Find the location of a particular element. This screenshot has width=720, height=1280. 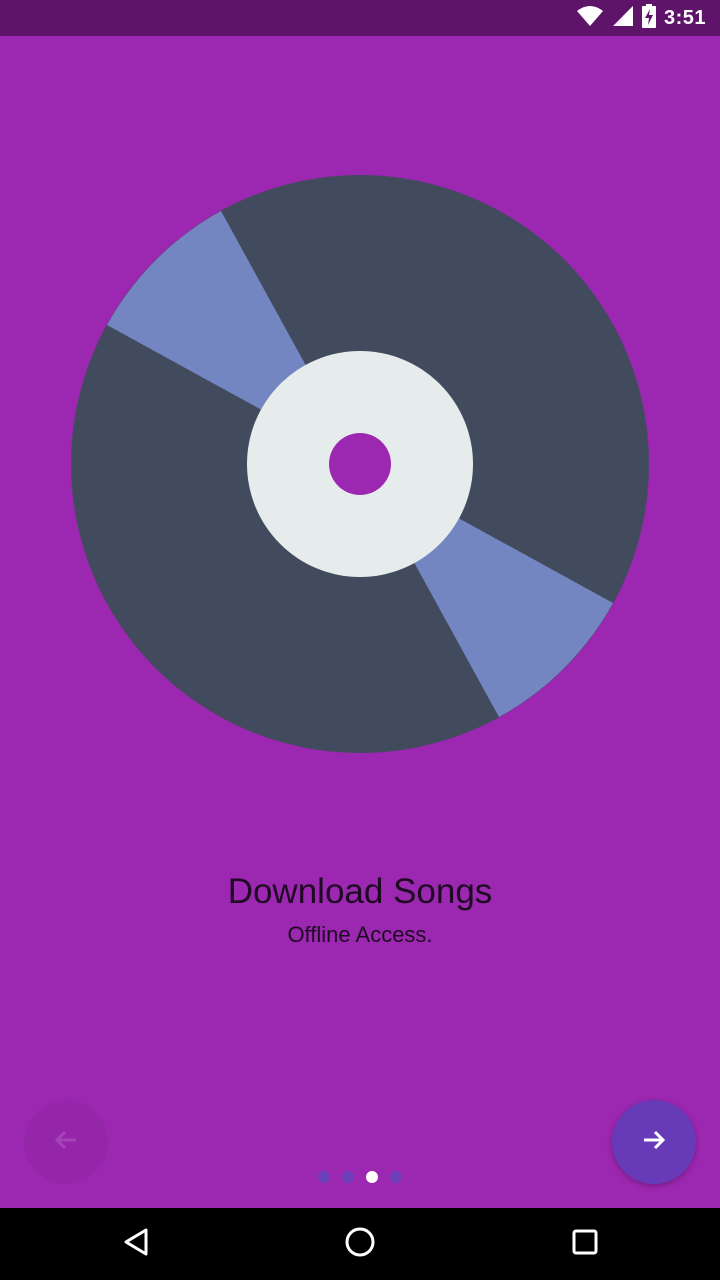

page-subtitle: Offline Access. is located at coordinates (360, 934).